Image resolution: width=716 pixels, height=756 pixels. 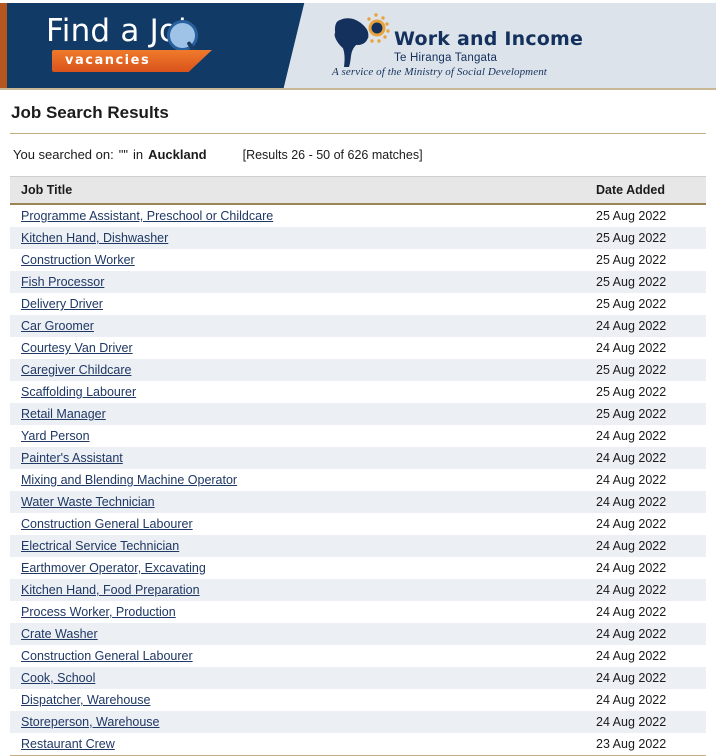 I want to click on table-row: Fish Processor 25 Aug 2022, so click(x=358, y=282).